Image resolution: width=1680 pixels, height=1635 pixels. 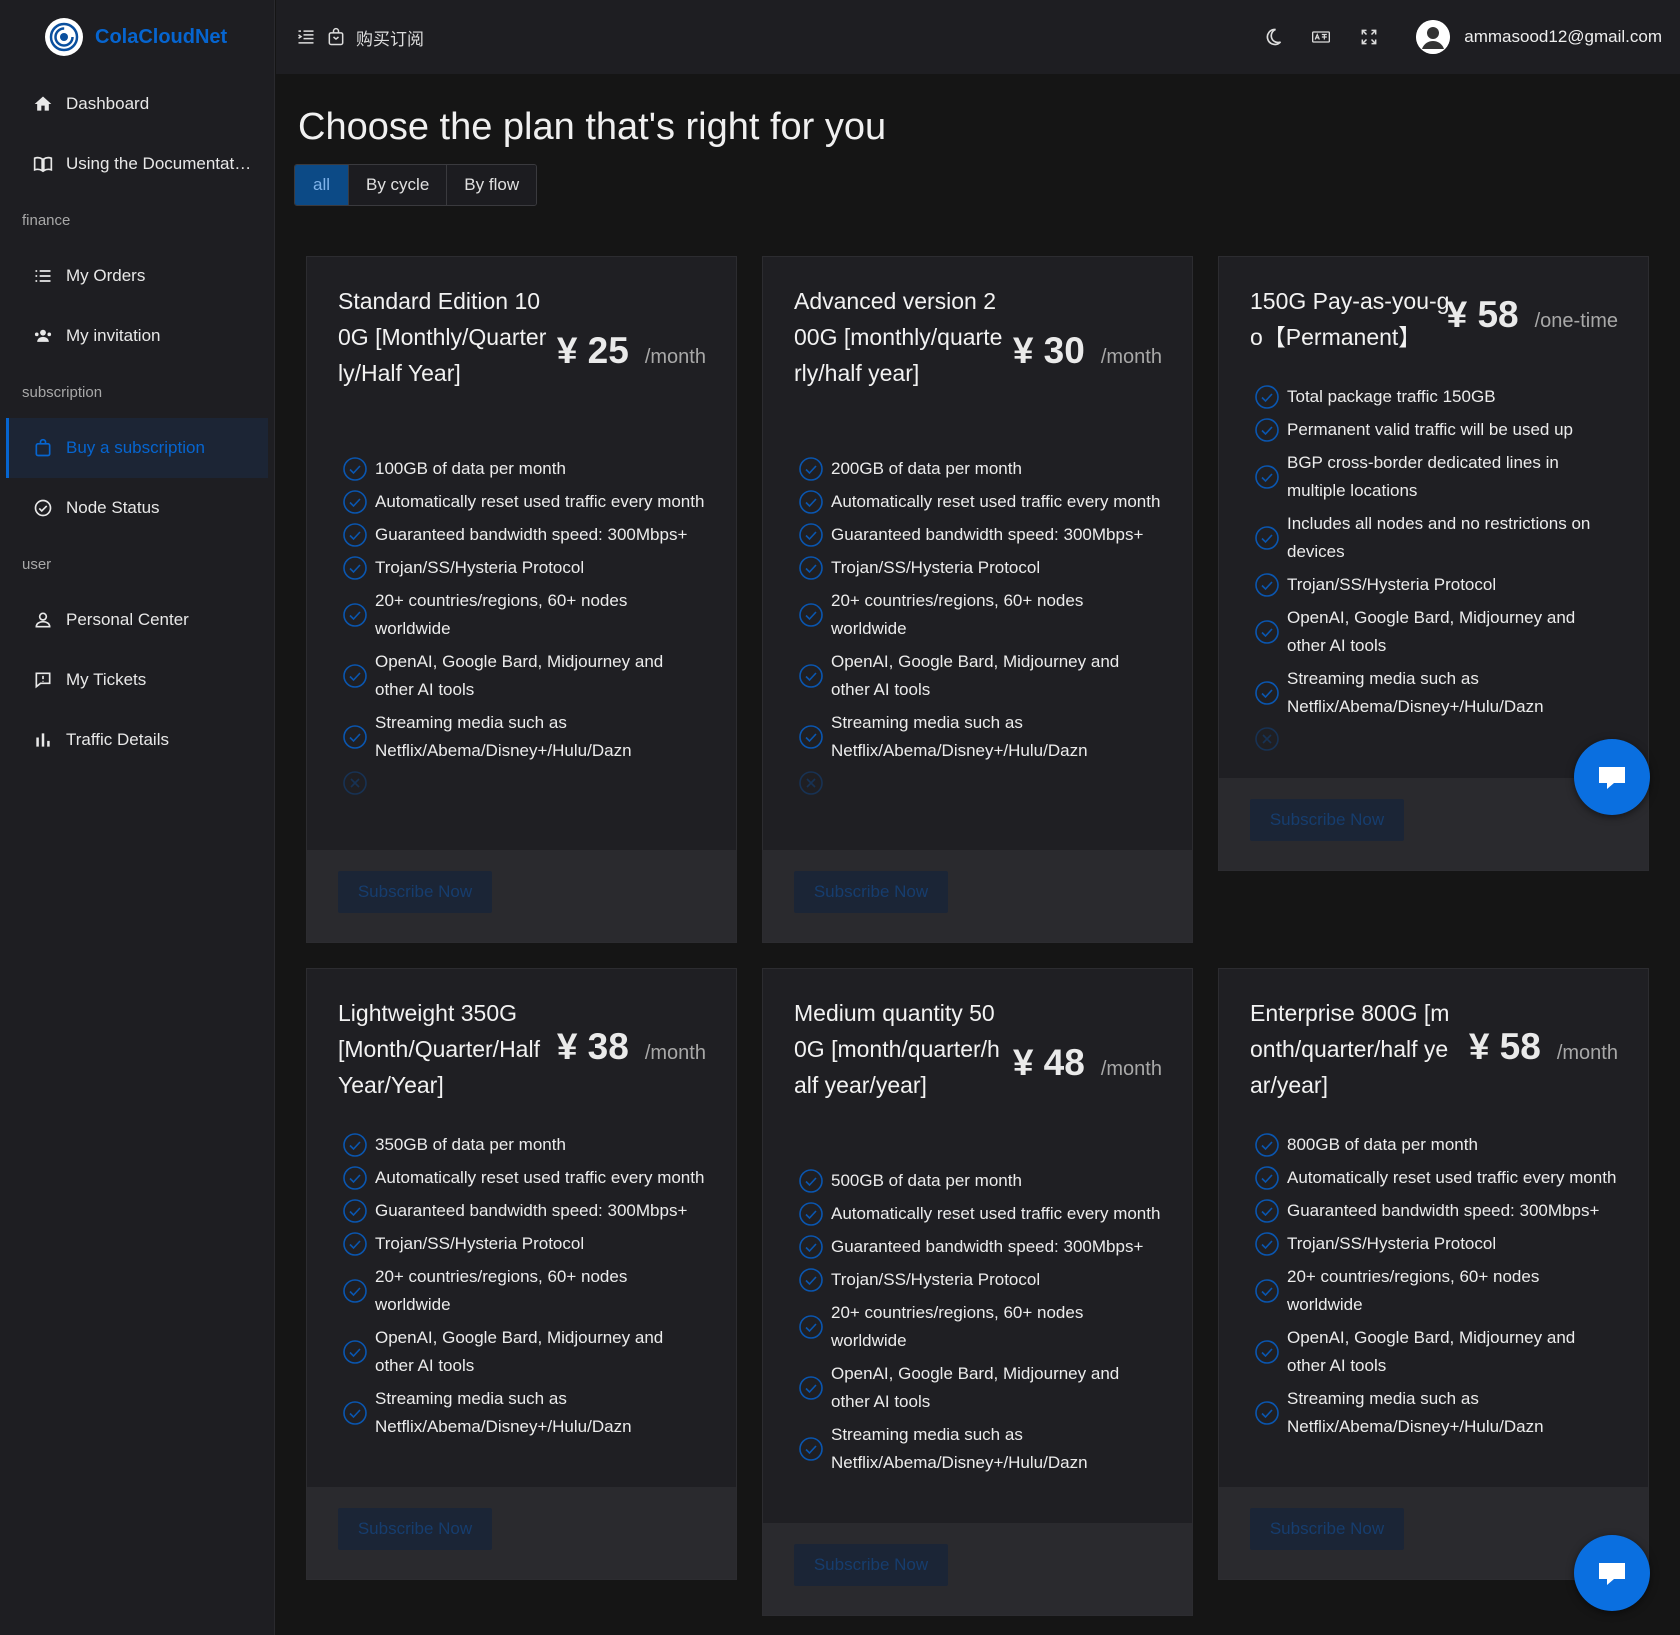 I want to click on person-icon, so click(x=43, y=620).